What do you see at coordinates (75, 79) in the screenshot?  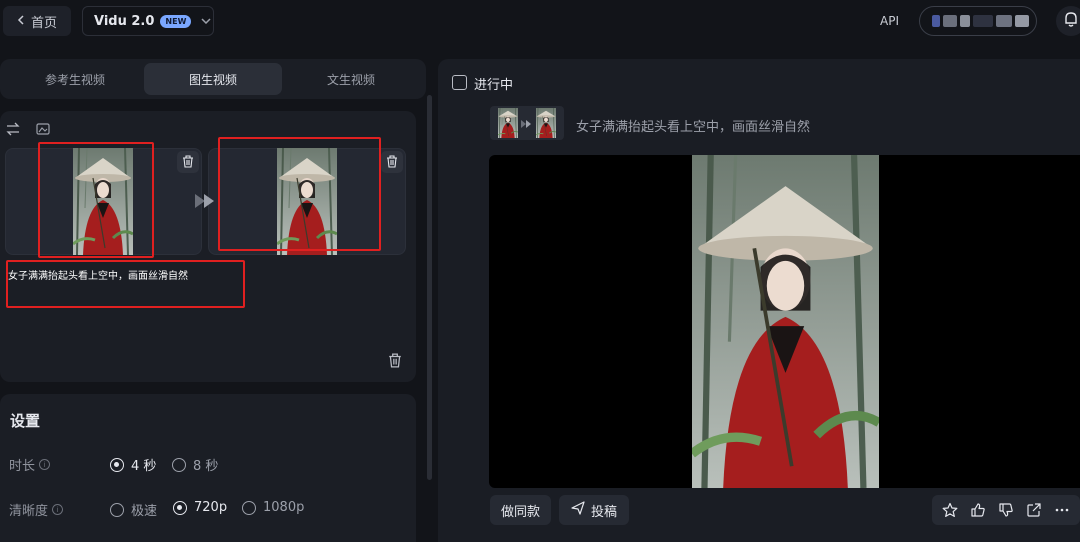 I see `tab-reference-video: 参考生视频` at bounding box center [75, 79].